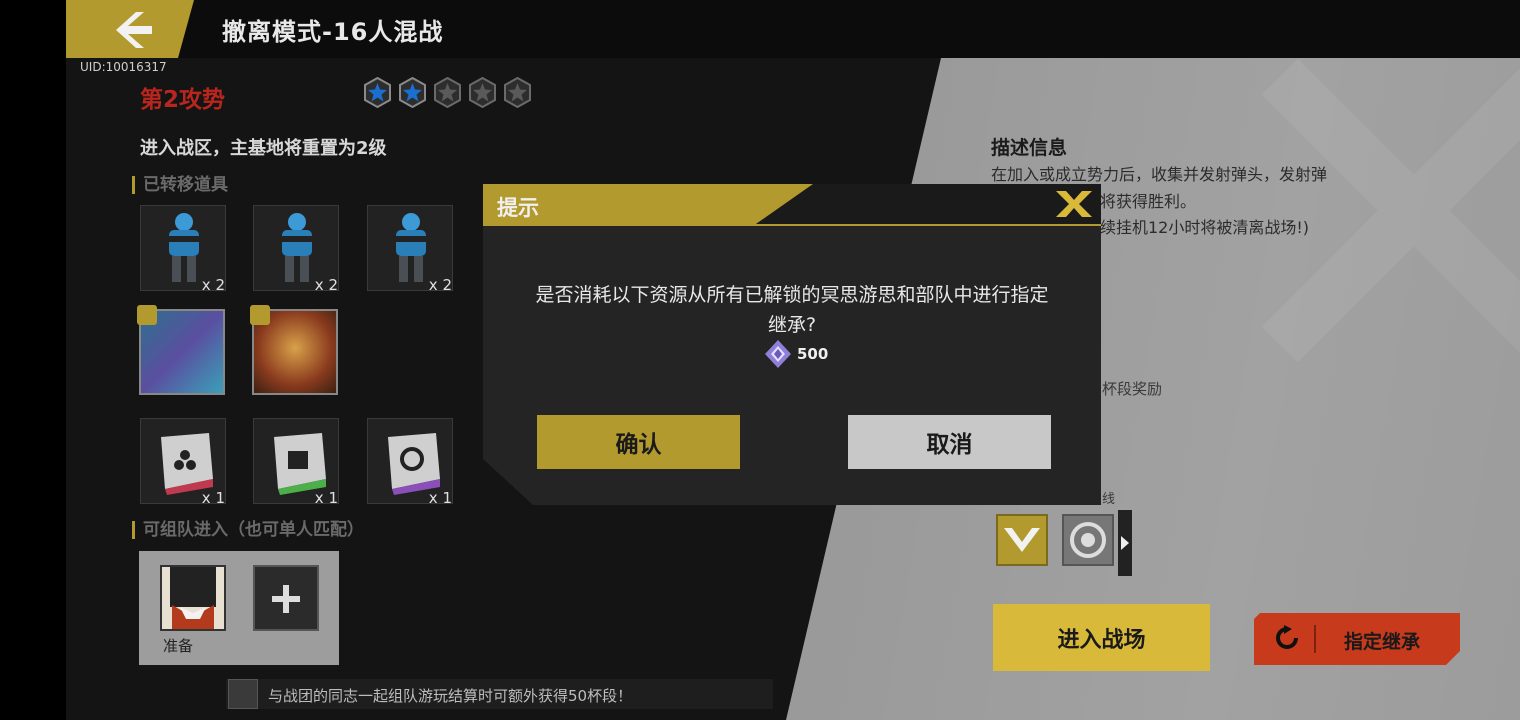  Describe the element at coordinates (792, 225) in the screenshot. I see `header-divider` at that location.